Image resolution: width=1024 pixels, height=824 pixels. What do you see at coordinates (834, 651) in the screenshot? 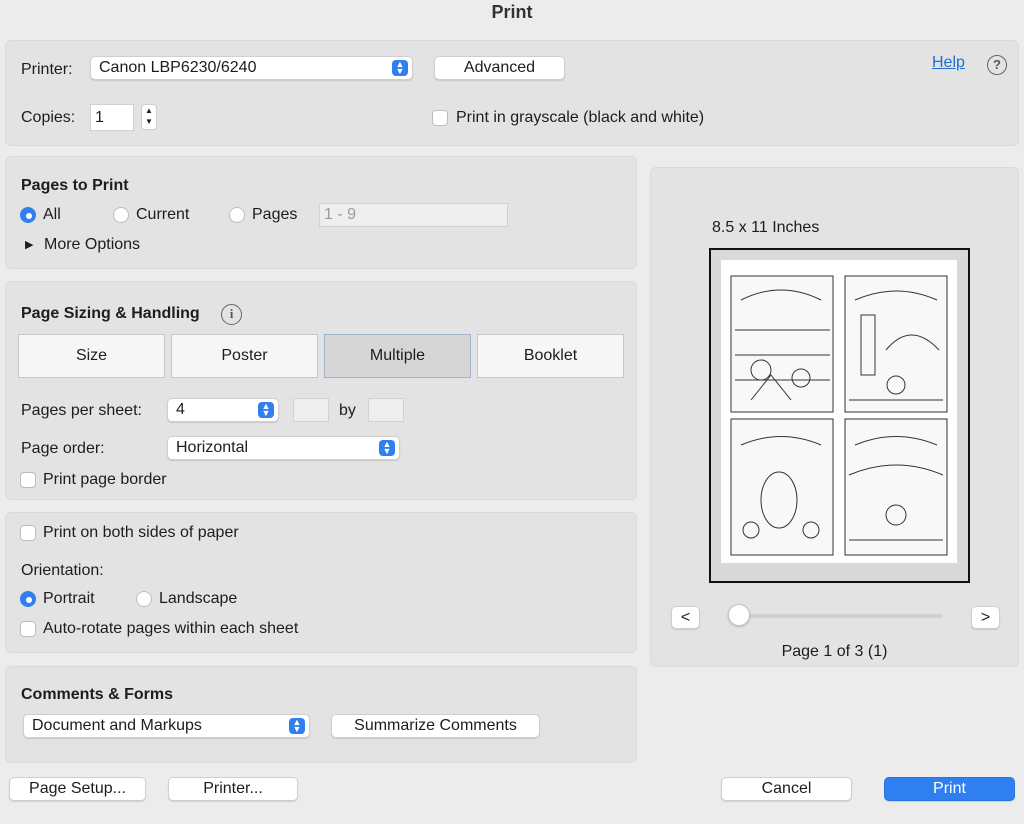
I see `page-indicator: Page 1 of 3 (1)` at bounding box center [834, 651].